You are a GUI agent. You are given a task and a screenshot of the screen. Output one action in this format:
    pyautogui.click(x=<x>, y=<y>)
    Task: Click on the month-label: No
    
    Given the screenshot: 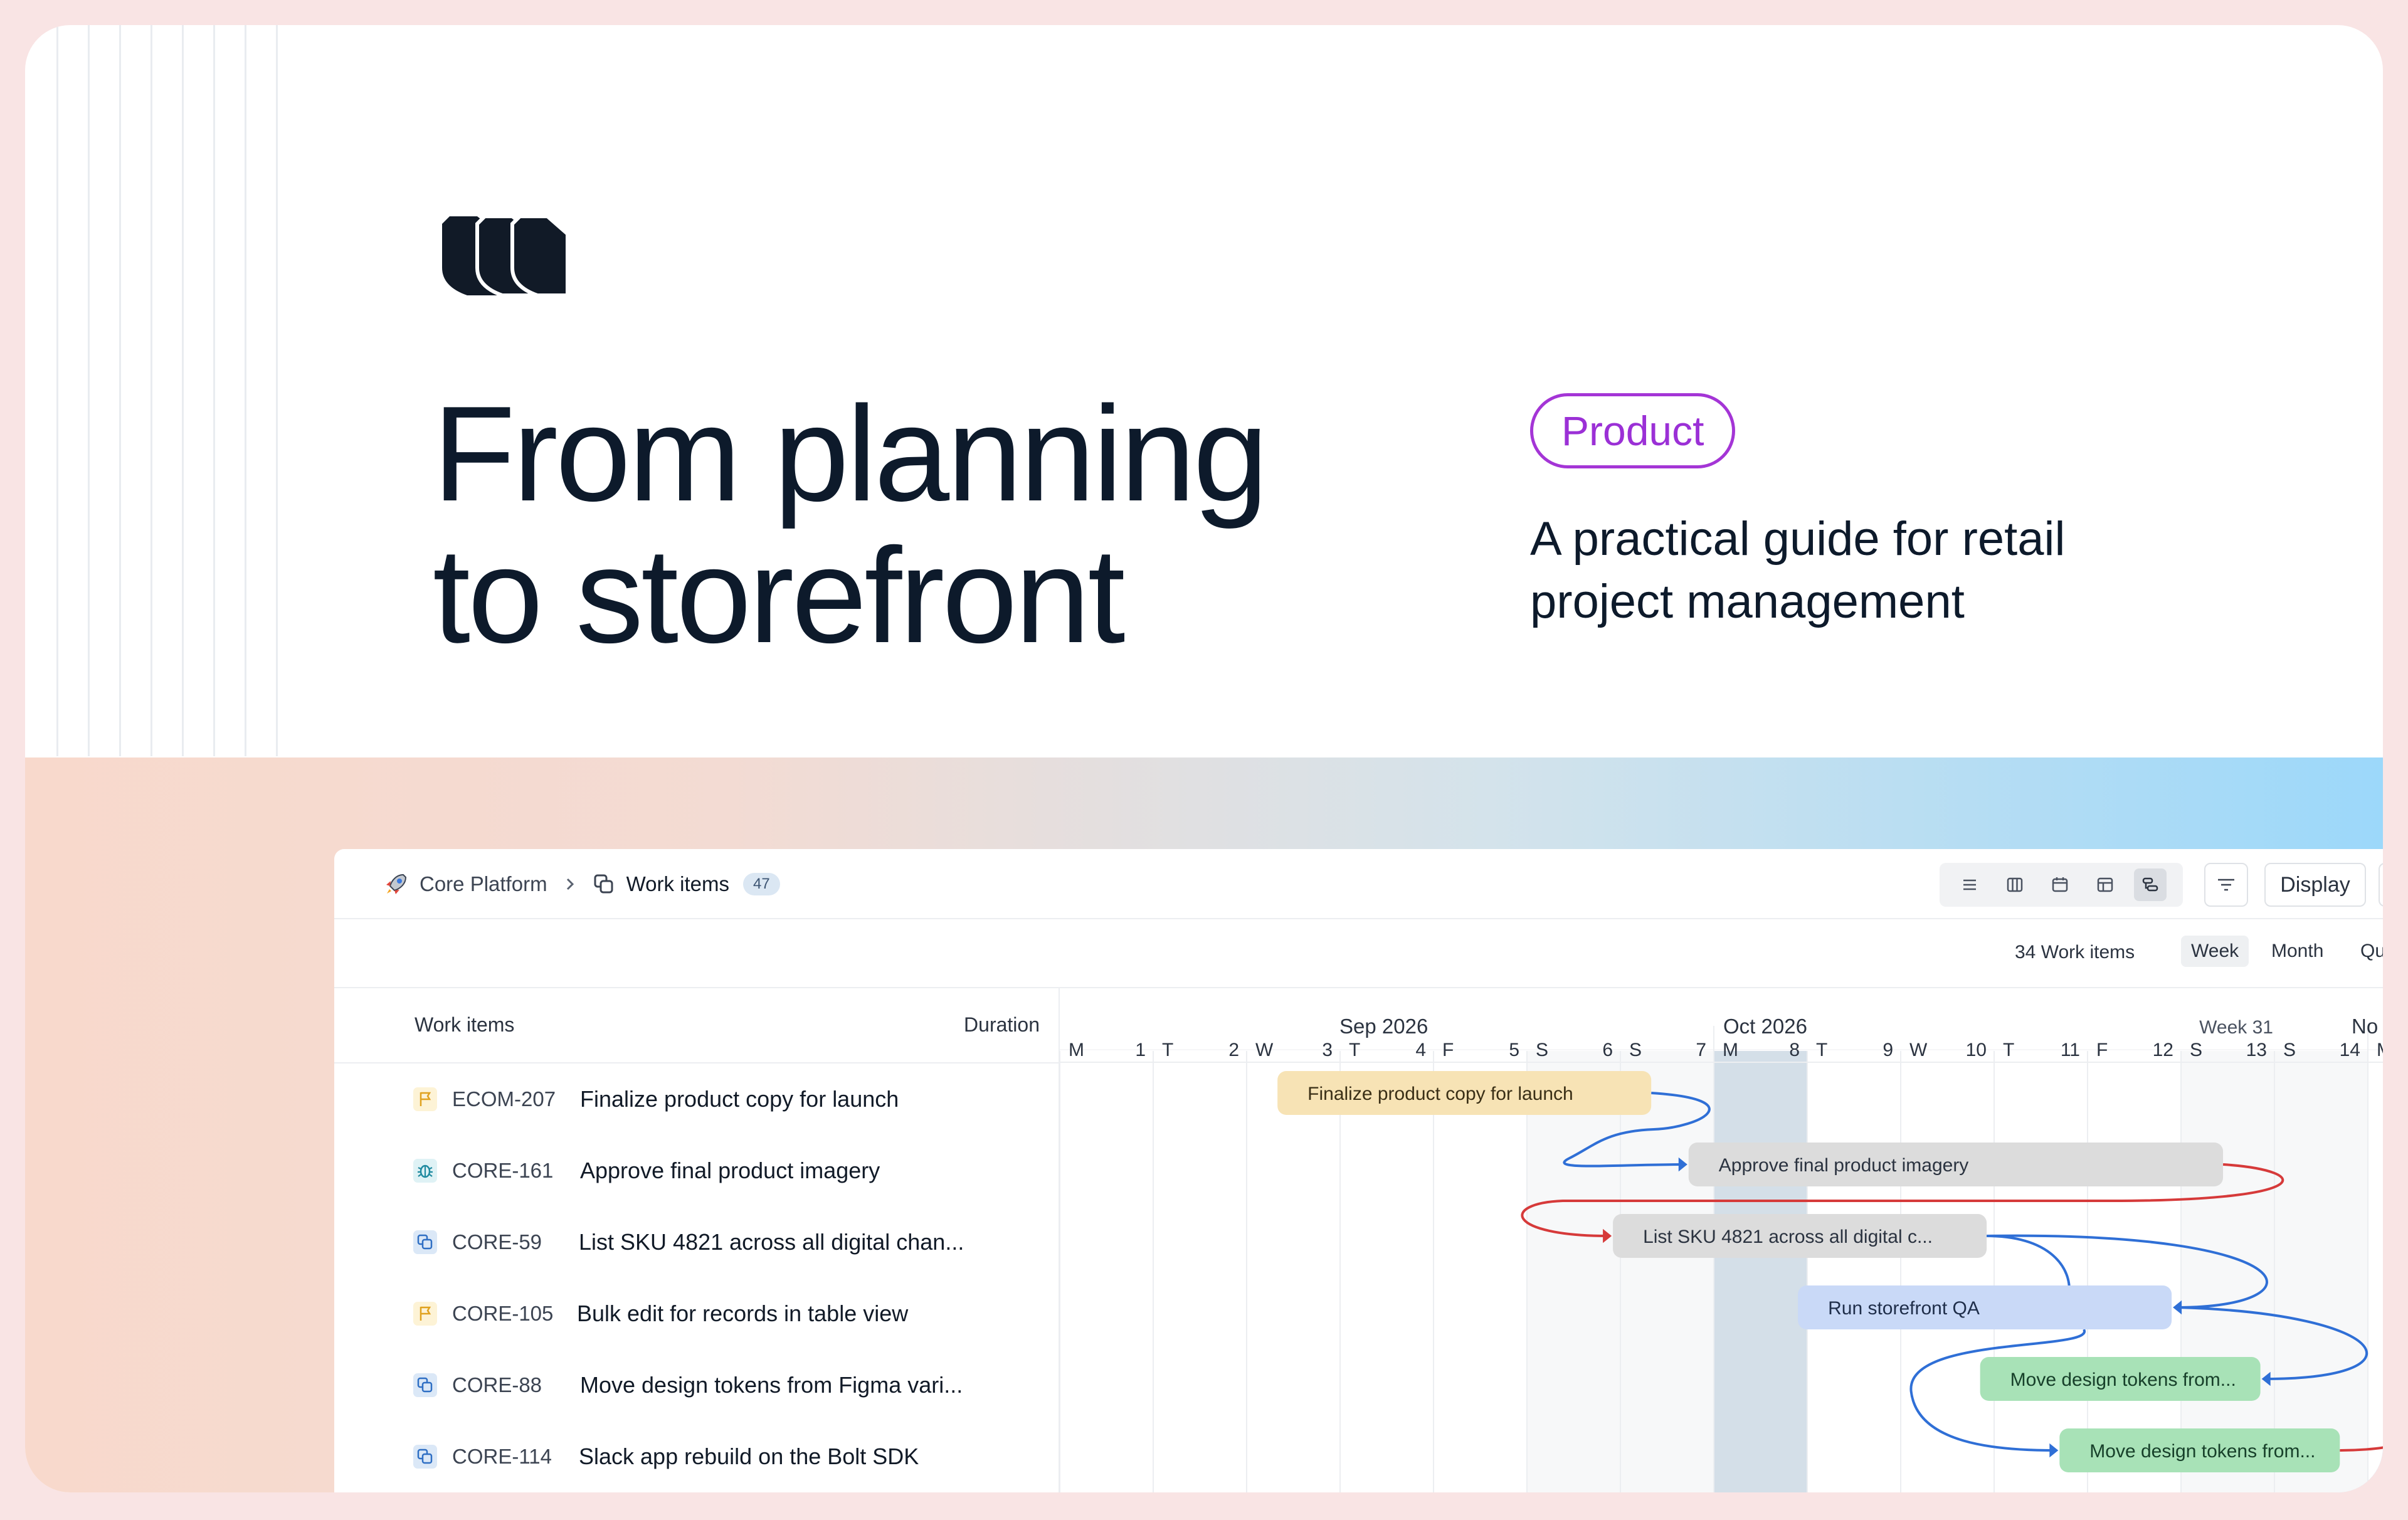 What is the action you would take?
    pyautogui.click(x=2365, y=1026)
    